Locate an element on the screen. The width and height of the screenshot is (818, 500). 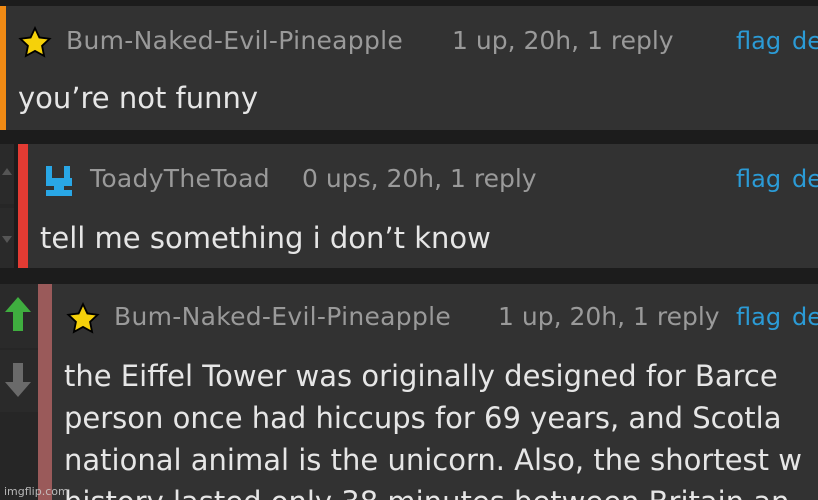
comment-text: tell me something i don’t know is located at coordinates (265, 238).